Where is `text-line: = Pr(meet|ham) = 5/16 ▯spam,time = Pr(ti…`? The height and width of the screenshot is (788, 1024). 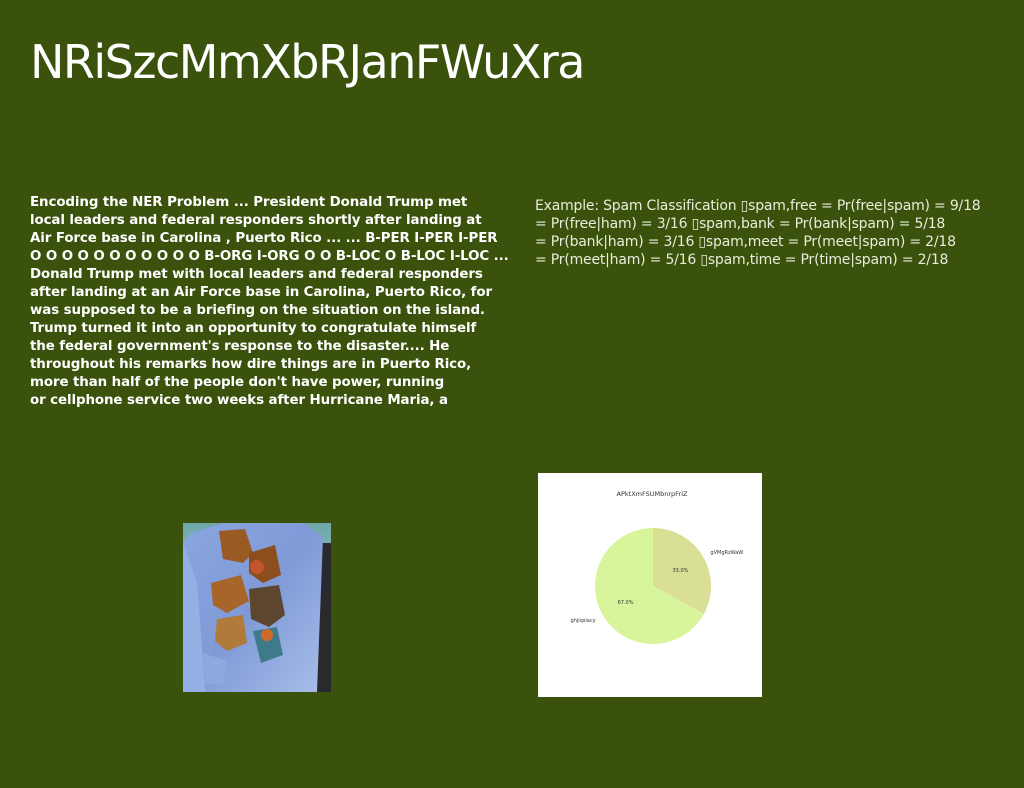 text-line: = Pr(meet|ham) = 5/16 ▯spam,time = Pr(ti… is located at coordinates (742, 260).